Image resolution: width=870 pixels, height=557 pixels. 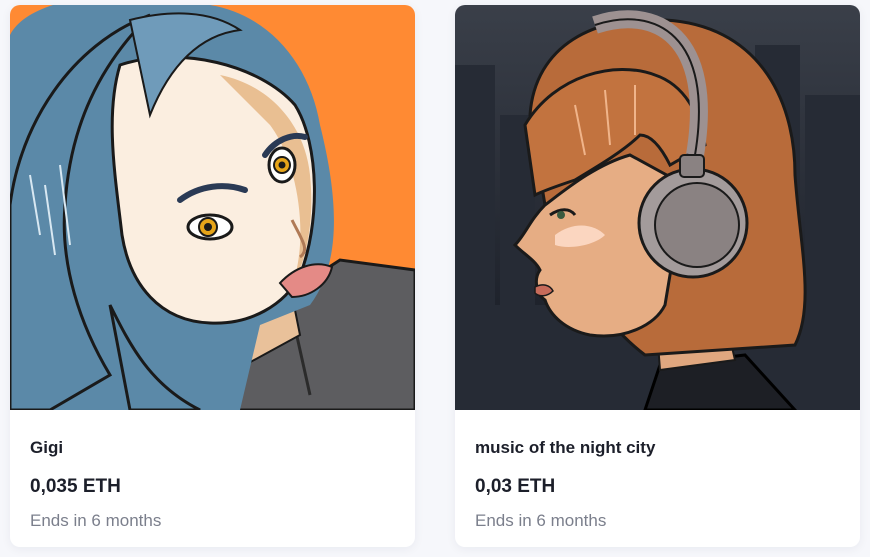 What do you see at coordinates (46, 448) in the screenshot?
I see `nft-title: Gigi` at bounding box center [46, 448].